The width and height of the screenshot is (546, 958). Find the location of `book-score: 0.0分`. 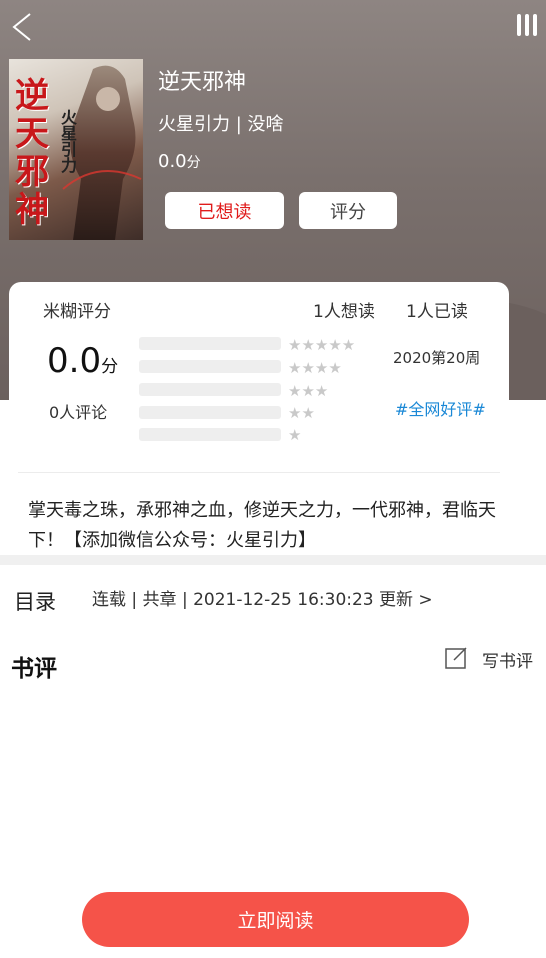

book-score: 0.0分 is located at coordinates (179, 161).